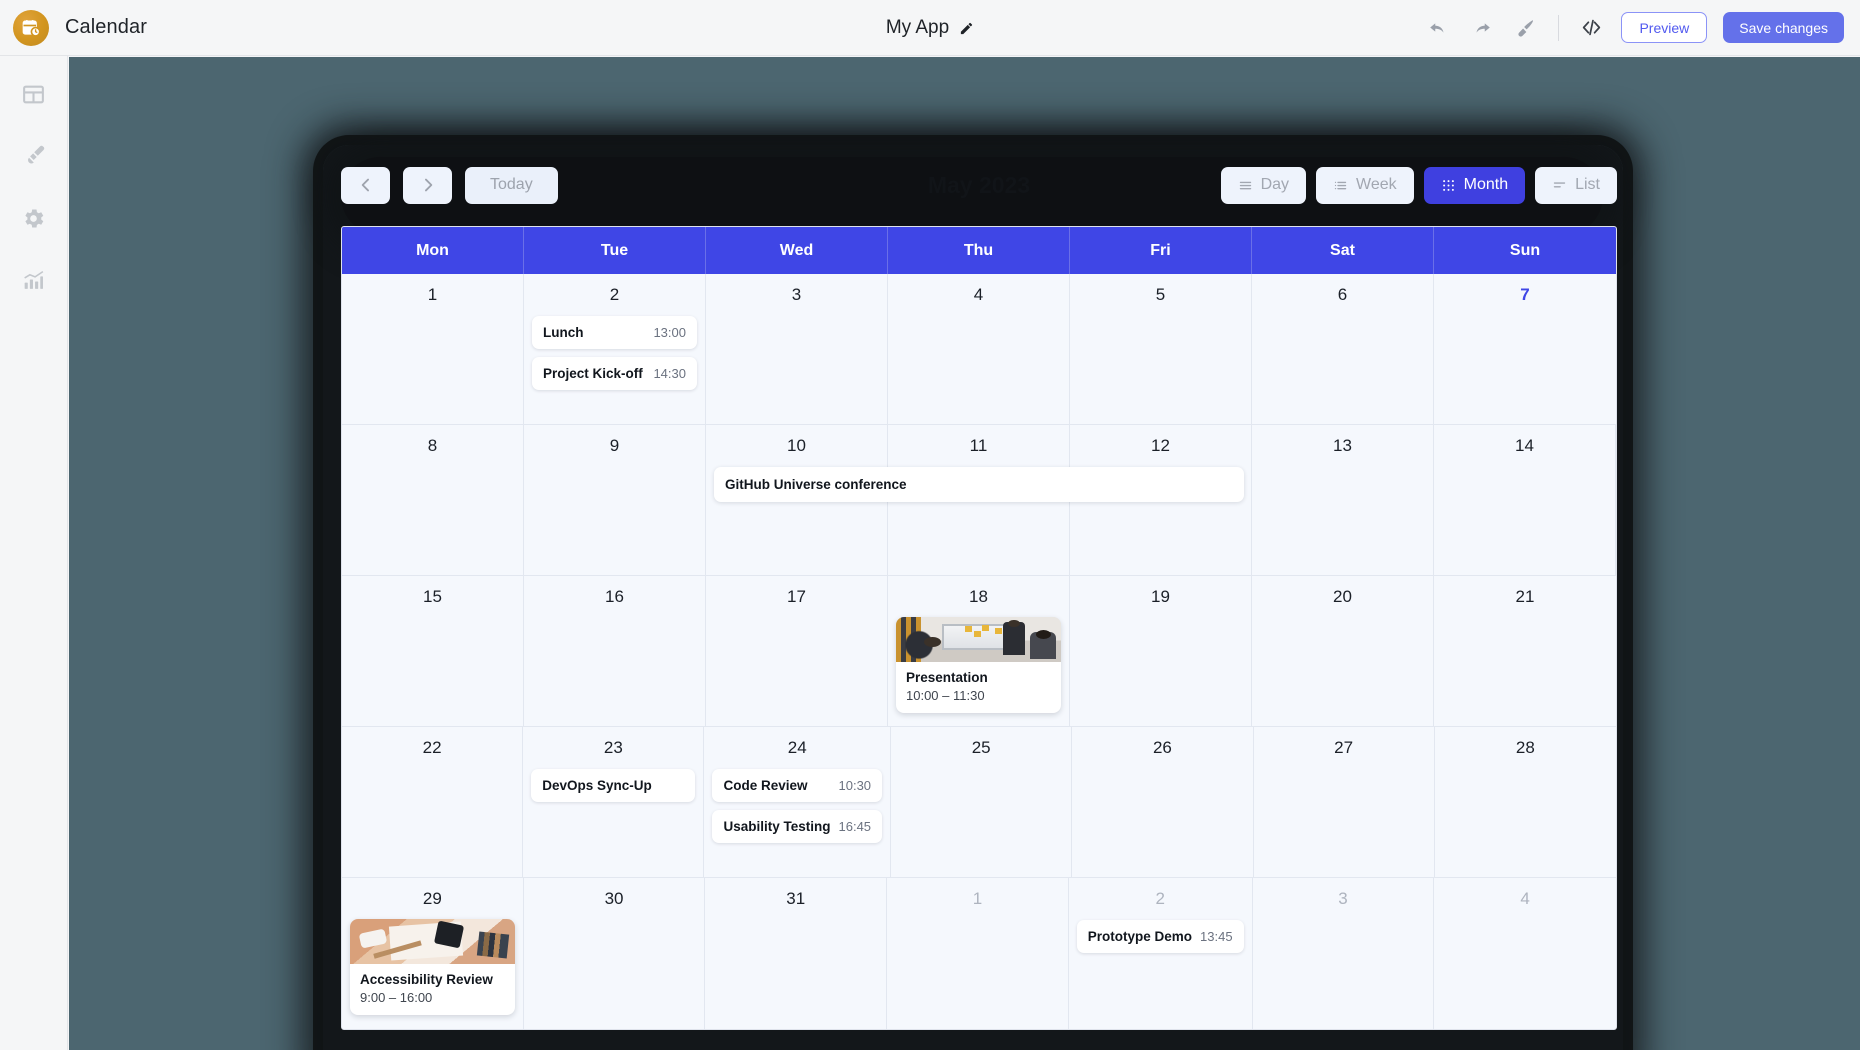 This screenshot has height=1050, width=1860. What do you see at coordinates (1160, 936) in the screenshot?
I see `calendar-event: Prototype Demo 13:45` at bounding box center [1160, 936].